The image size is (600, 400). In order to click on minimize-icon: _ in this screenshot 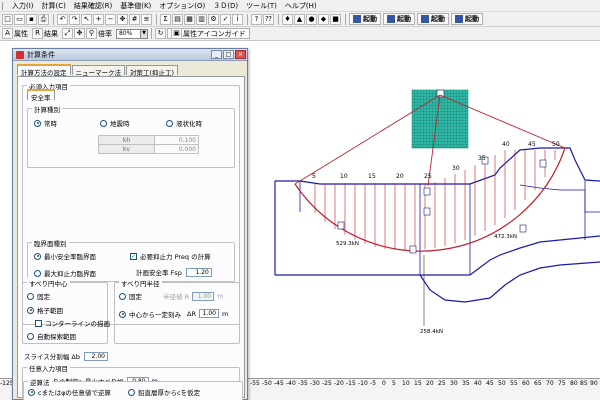, I will do `click(216, 54)`.